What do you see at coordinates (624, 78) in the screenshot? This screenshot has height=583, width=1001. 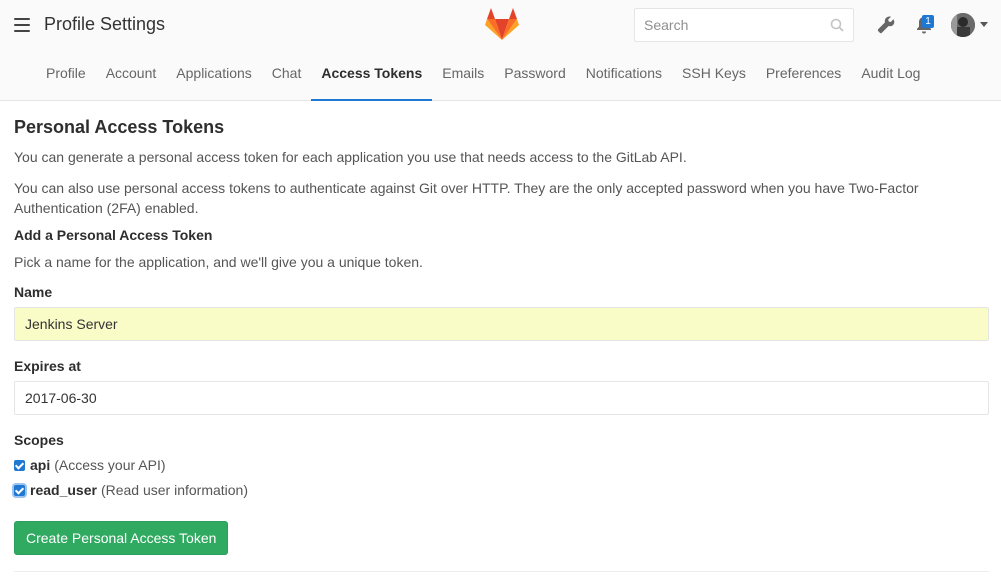 I see `tab-notifications: Notifications` at bounding box center [624, 78].